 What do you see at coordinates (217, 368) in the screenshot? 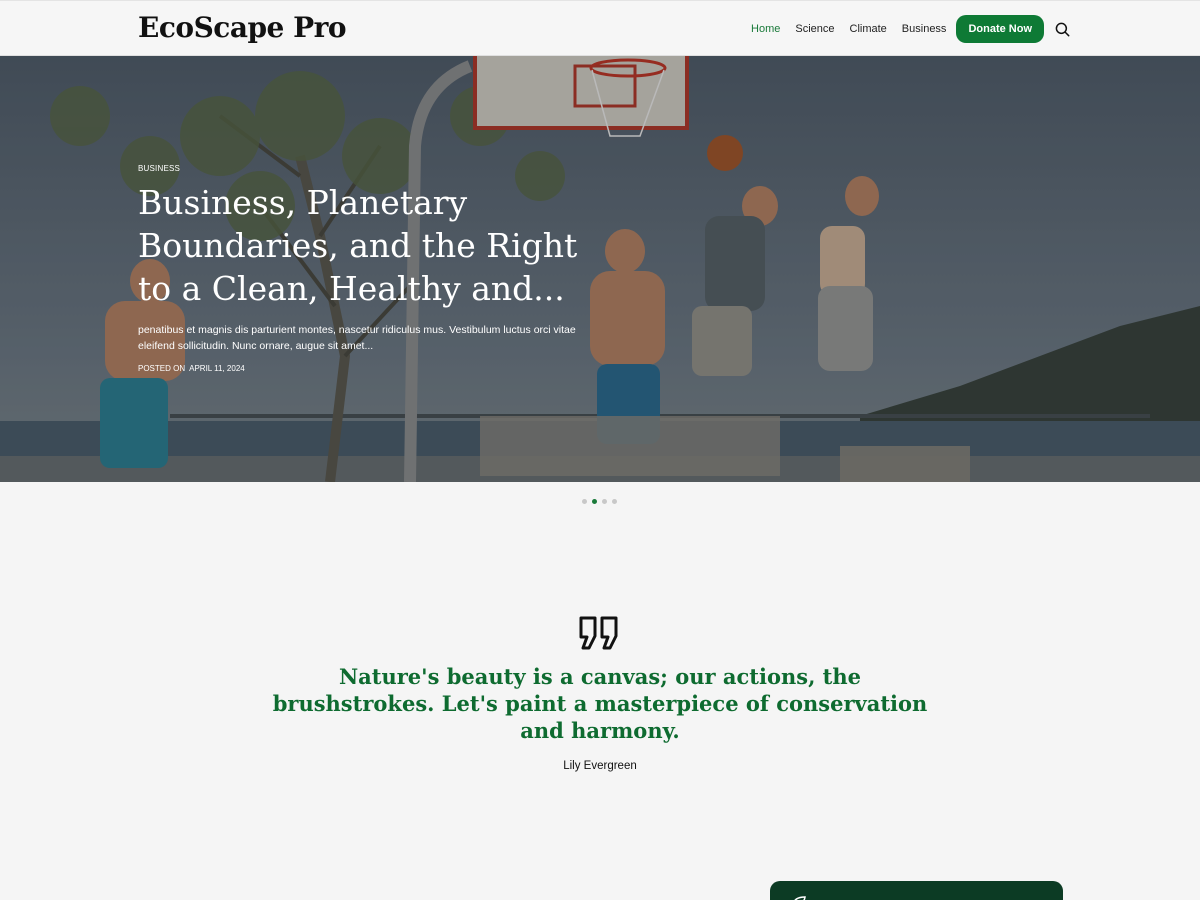
I see `post-date: April 11, 2024` at bounding box center [217, 368].